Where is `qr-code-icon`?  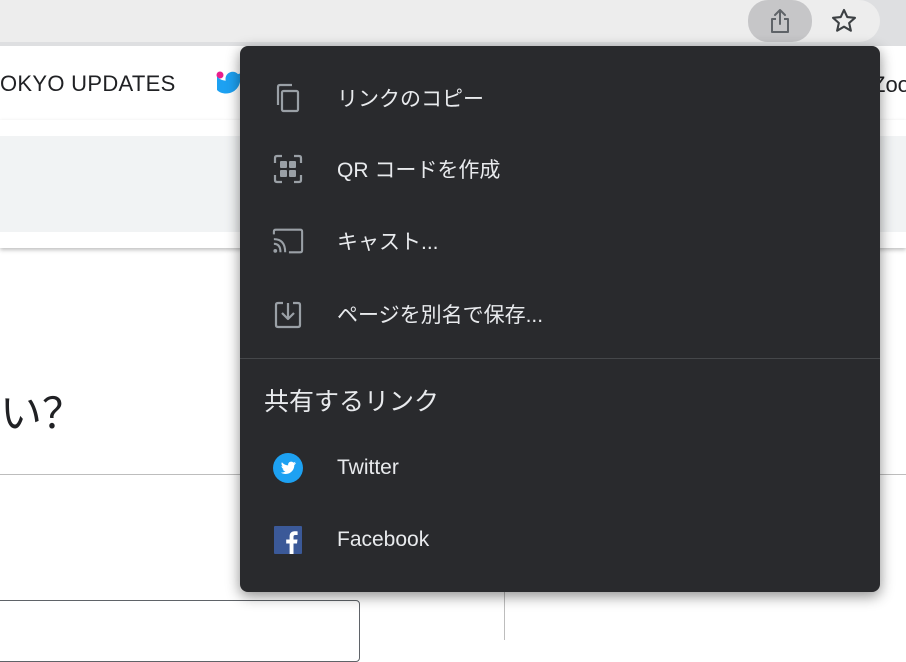
qr-code-icon is located at coordinates (288, 169).